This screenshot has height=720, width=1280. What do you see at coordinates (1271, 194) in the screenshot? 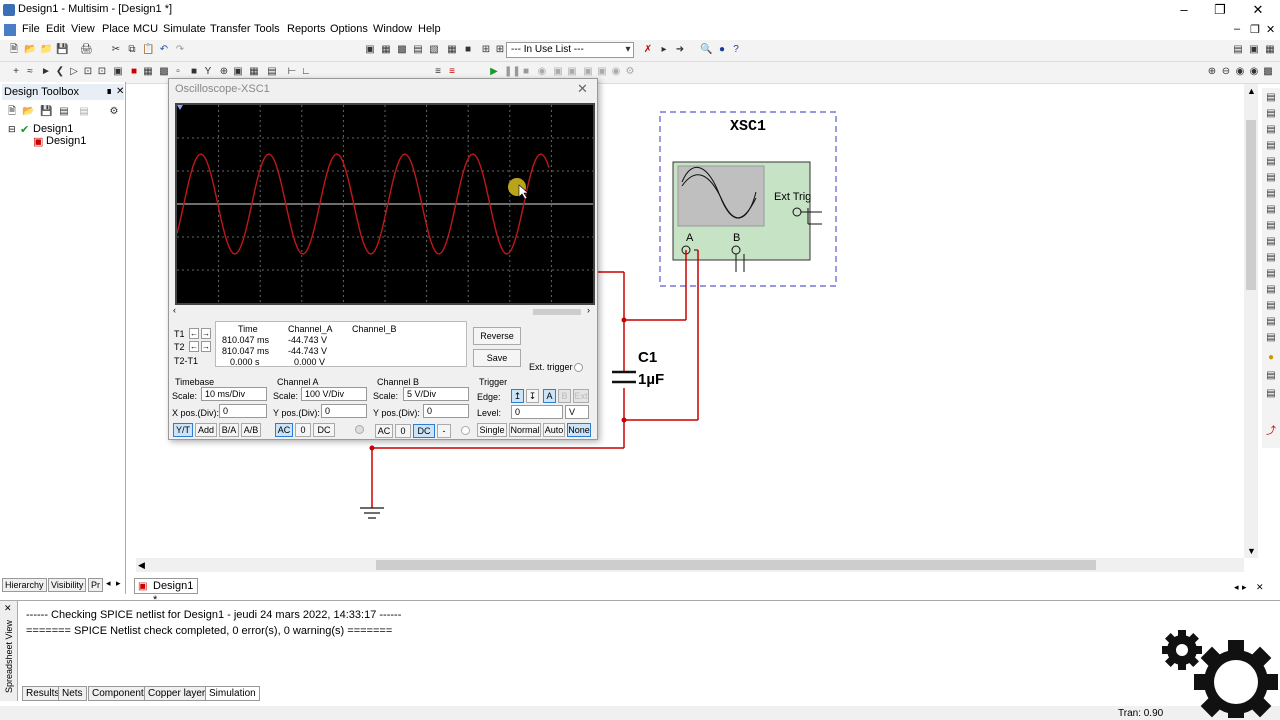
I see `frequency-counter-icon: ▤` at bounding box center [1271, 194].